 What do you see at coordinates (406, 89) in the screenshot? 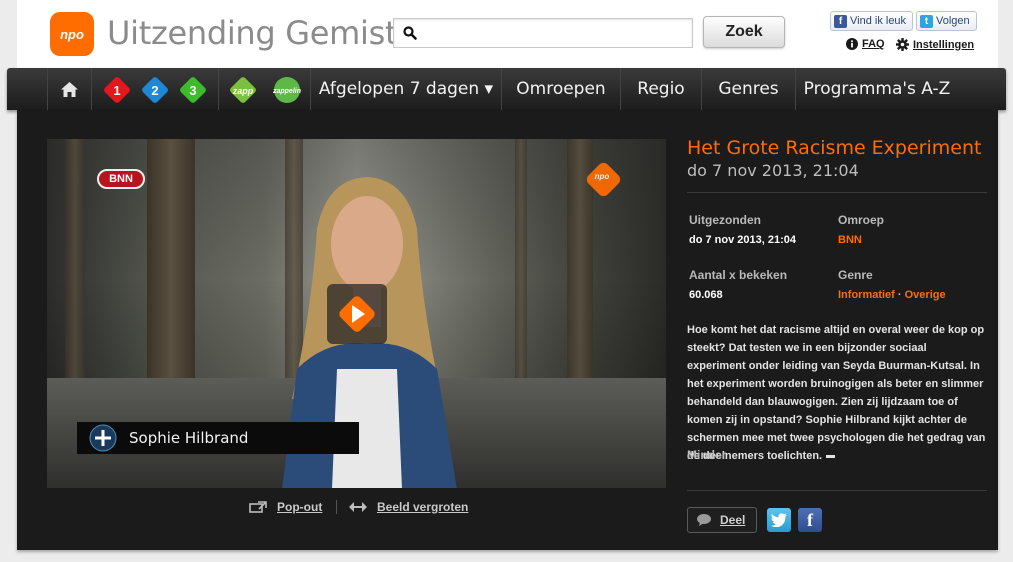
I see `nav-last-7-days: Afgelopen 7 dagen ▾` at bounding box center [406, 89].